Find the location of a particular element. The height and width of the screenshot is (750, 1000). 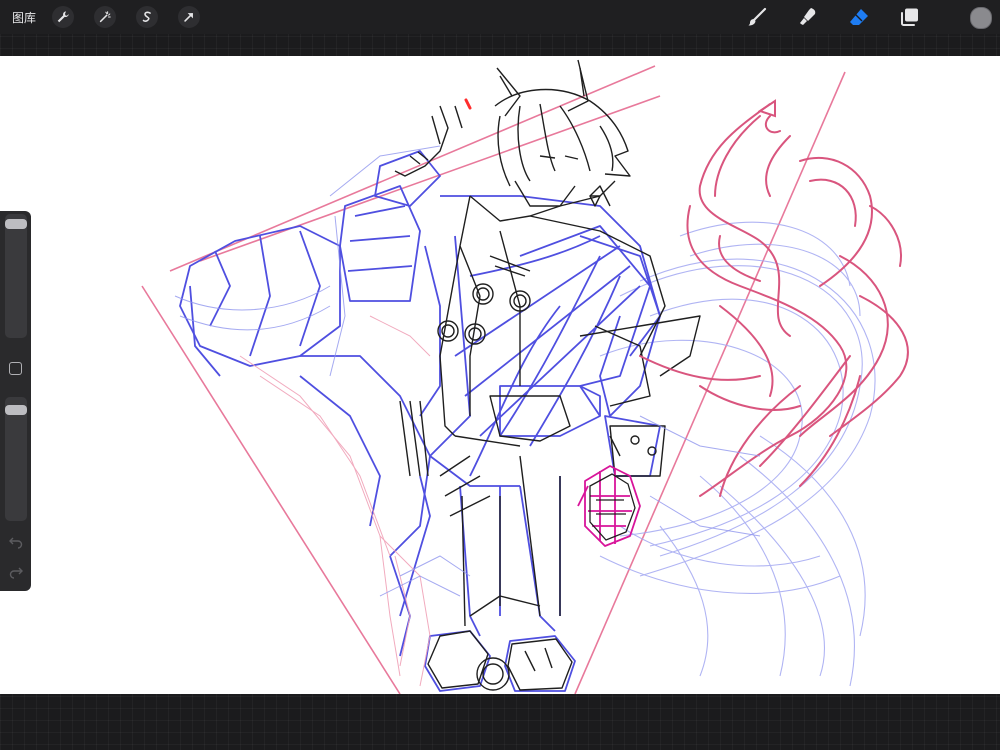

toolbar-right-group is located at coordinates (870, 17).